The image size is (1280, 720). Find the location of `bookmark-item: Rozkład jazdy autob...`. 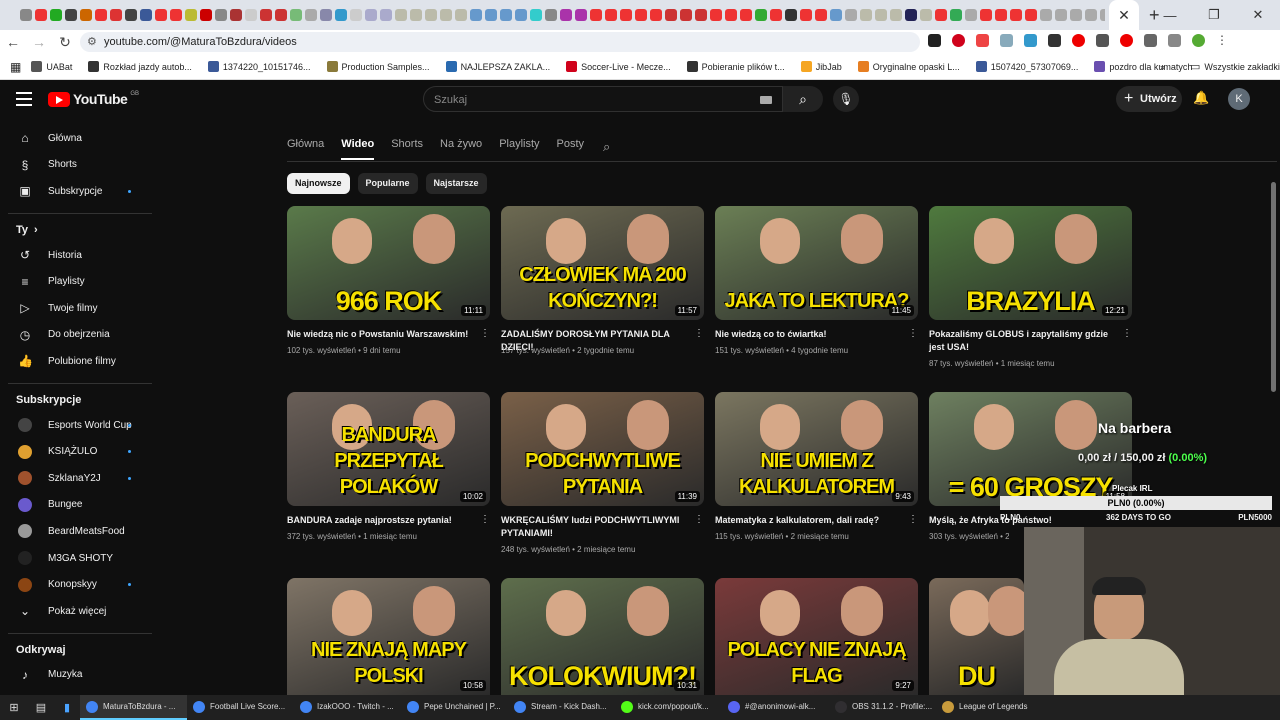

bookmark-item: Rozkład jazdy autob... is located at coordinates (140, 66).